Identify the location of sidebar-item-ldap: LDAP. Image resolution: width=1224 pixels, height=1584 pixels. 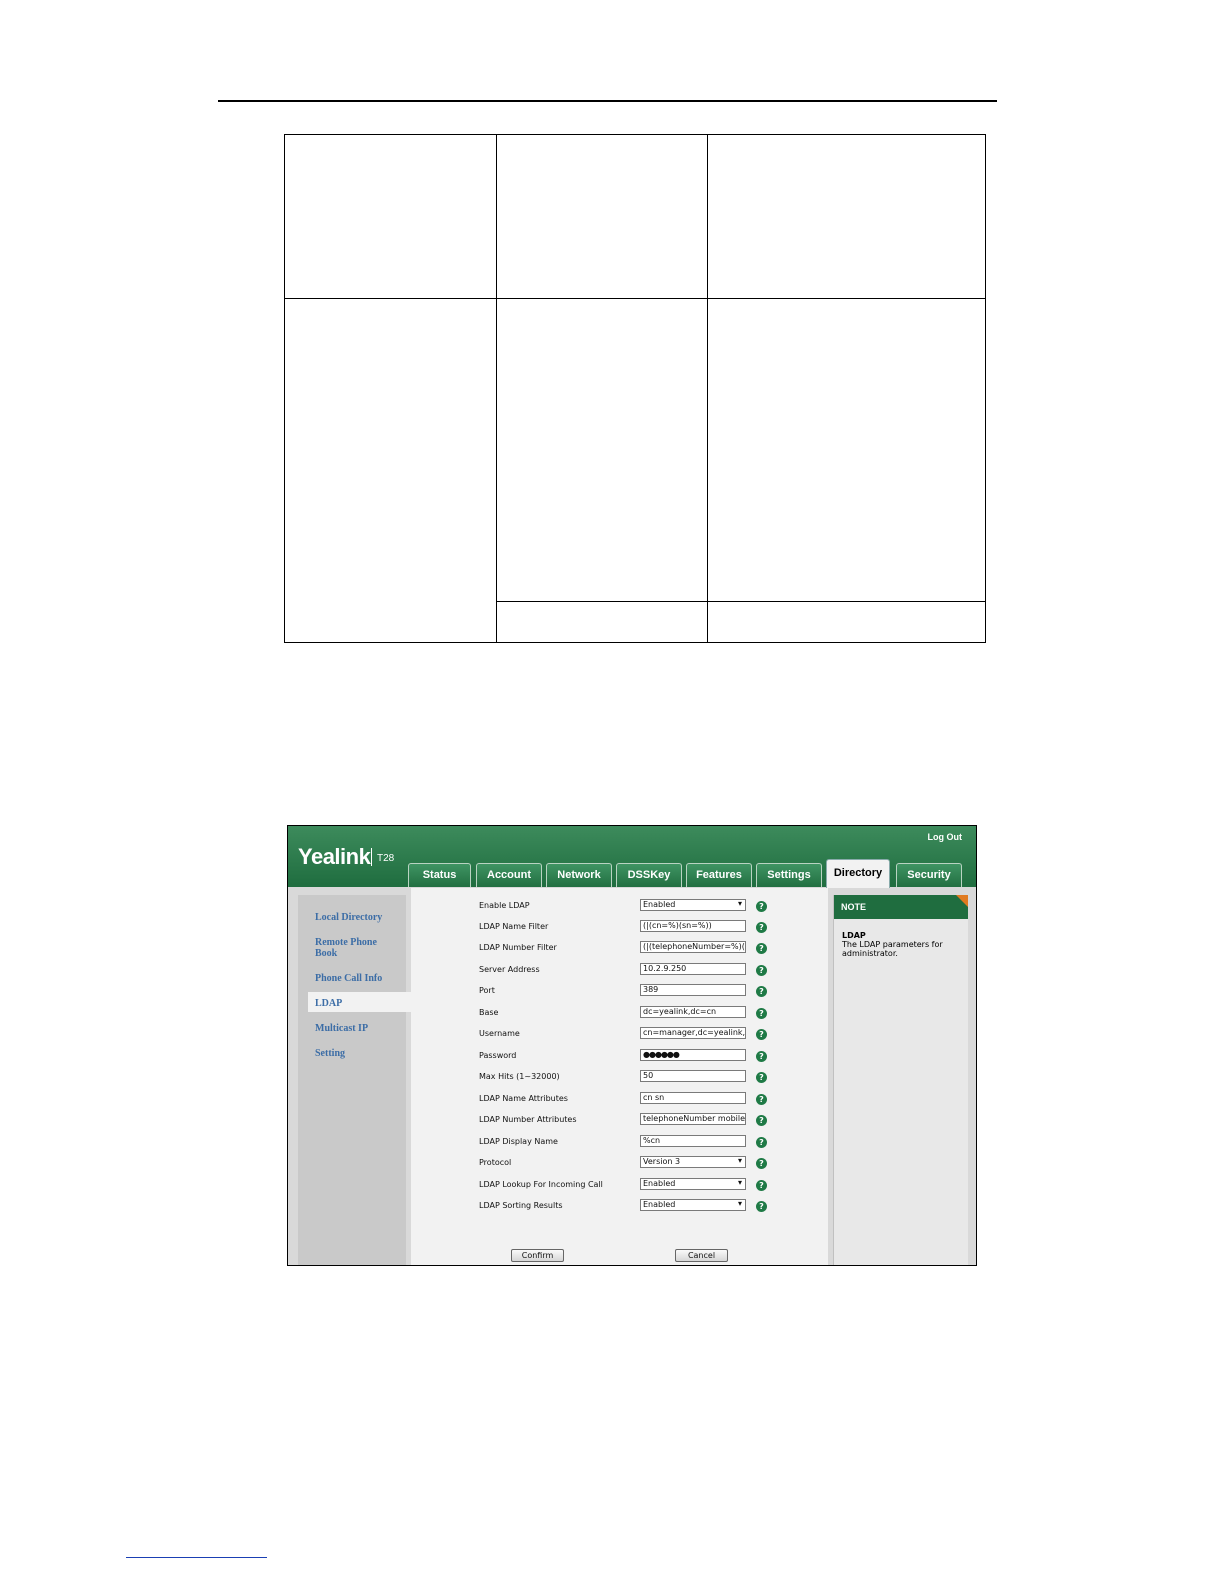
(328, 1003).